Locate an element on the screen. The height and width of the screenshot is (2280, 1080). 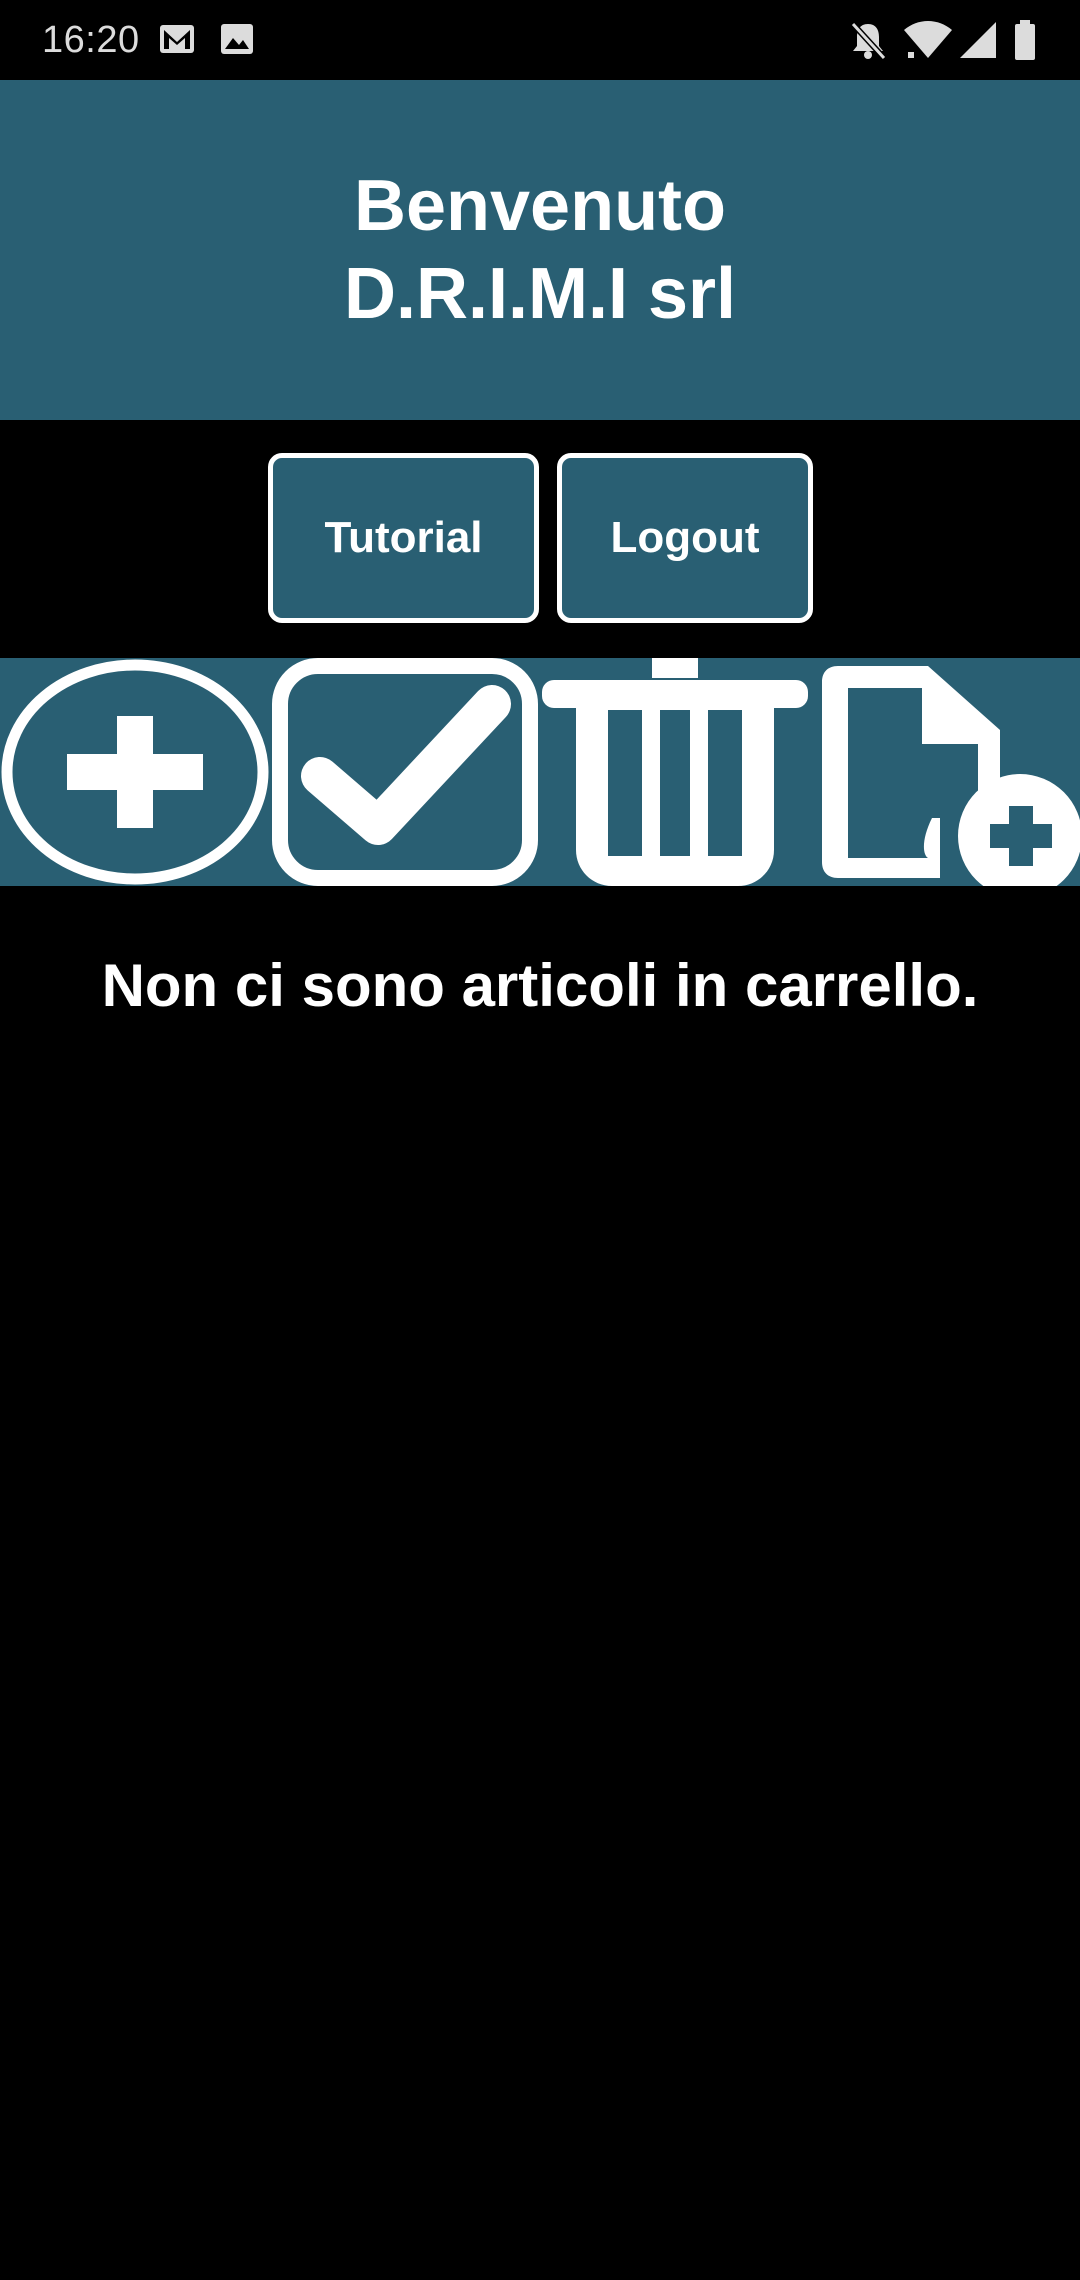
confirm-order-button is located at coordinates (405, 772).